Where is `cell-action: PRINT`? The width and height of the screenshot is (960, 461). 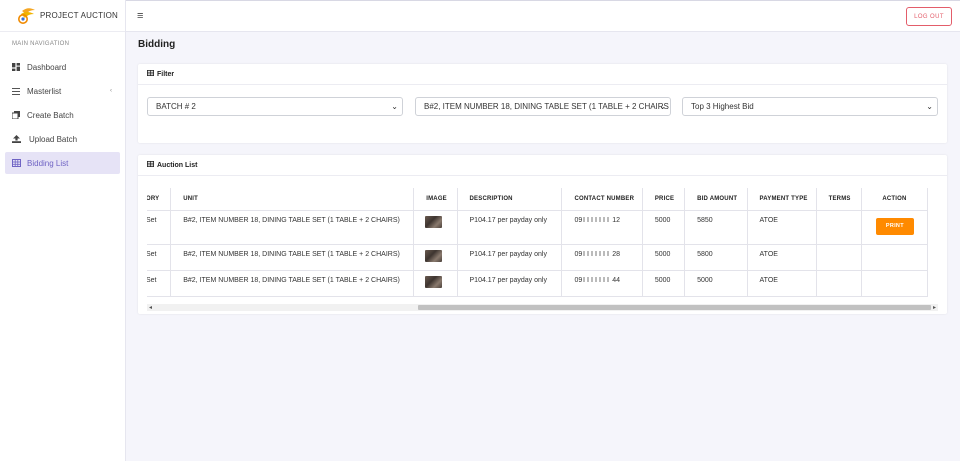 cell-action: PRINT is located at coordinates (894, 227).